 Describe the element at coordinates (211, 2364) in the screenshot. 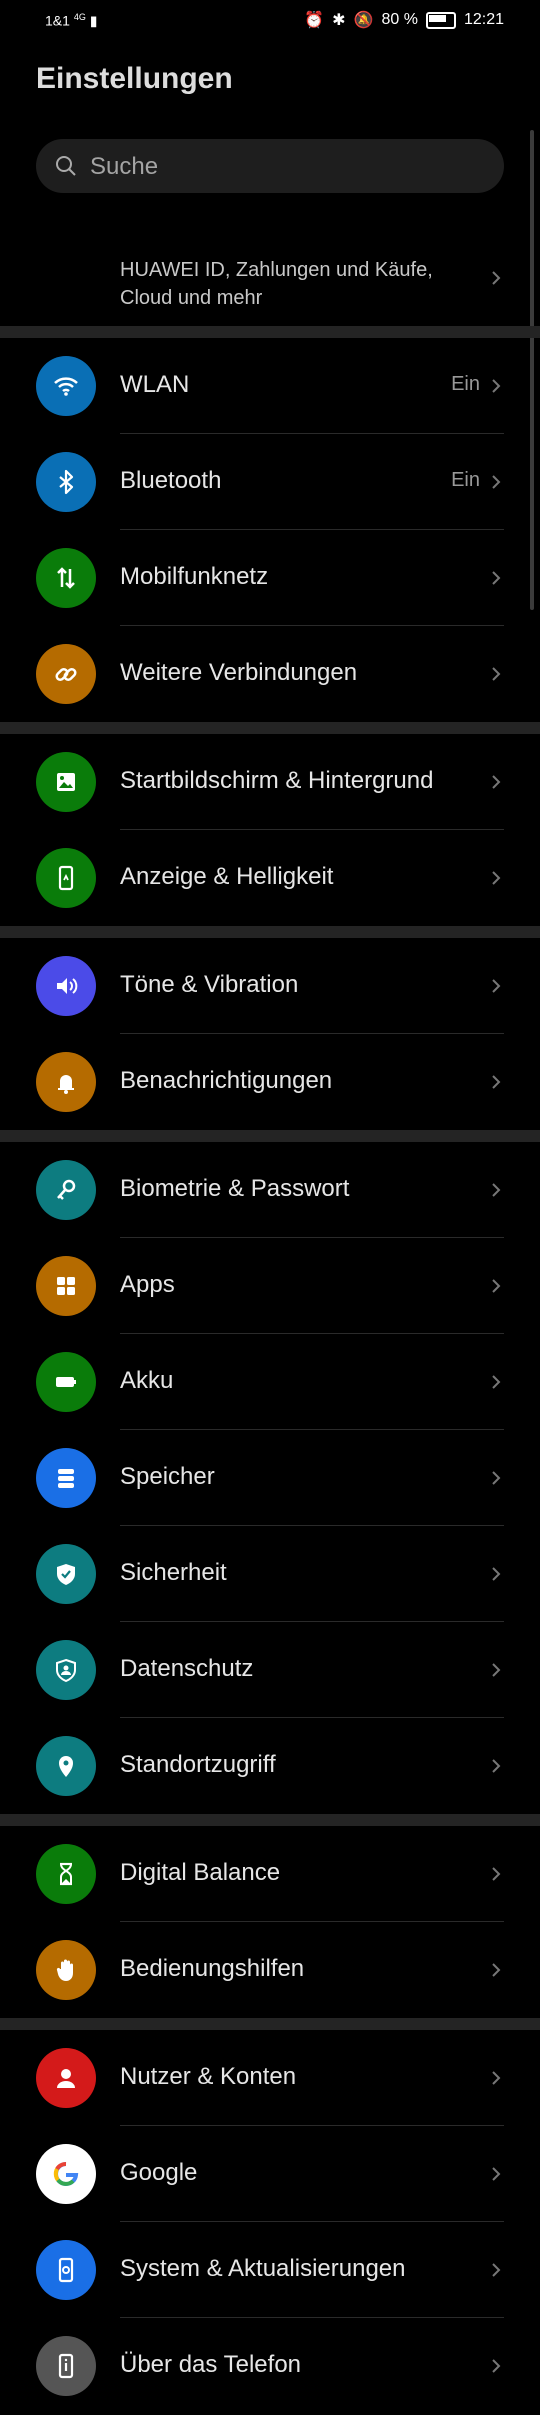

I see `settings-item-label: Über das Telefon` at that location.